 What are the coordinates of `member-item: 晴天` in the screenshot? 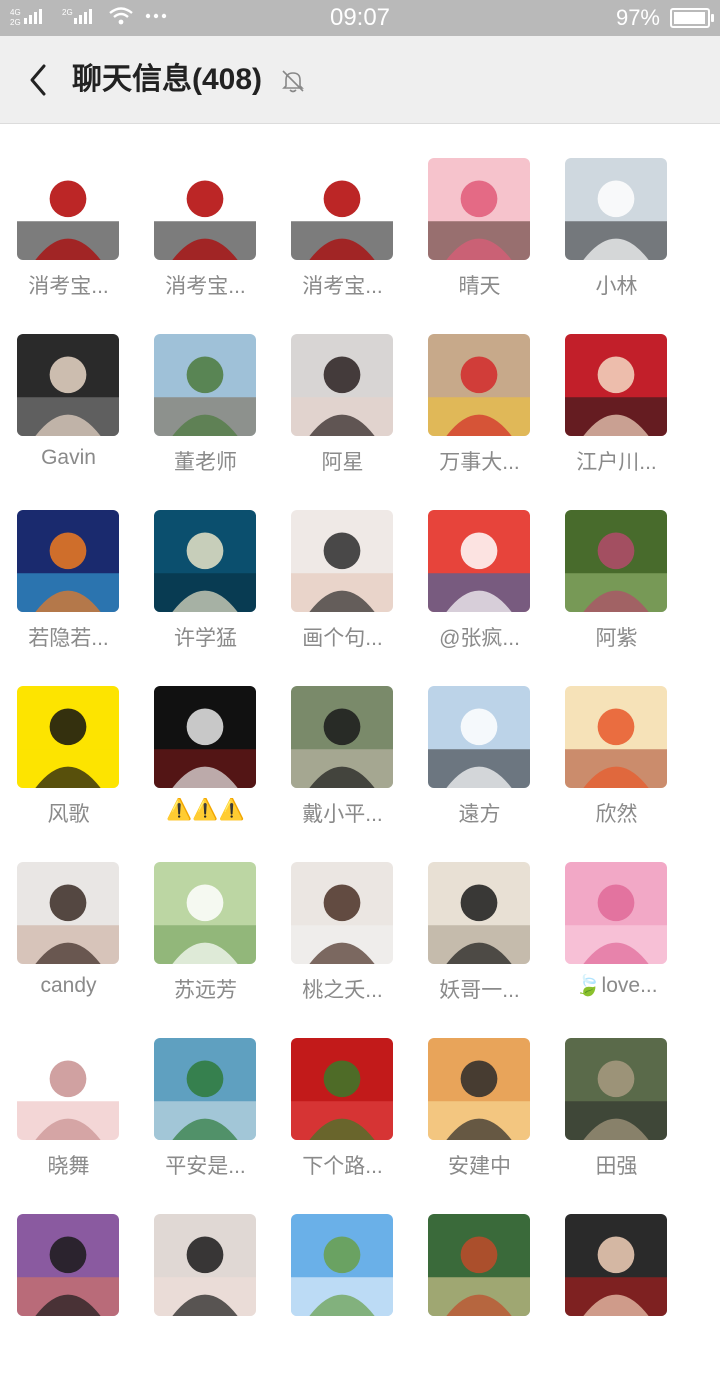 It's located at (479, 243).